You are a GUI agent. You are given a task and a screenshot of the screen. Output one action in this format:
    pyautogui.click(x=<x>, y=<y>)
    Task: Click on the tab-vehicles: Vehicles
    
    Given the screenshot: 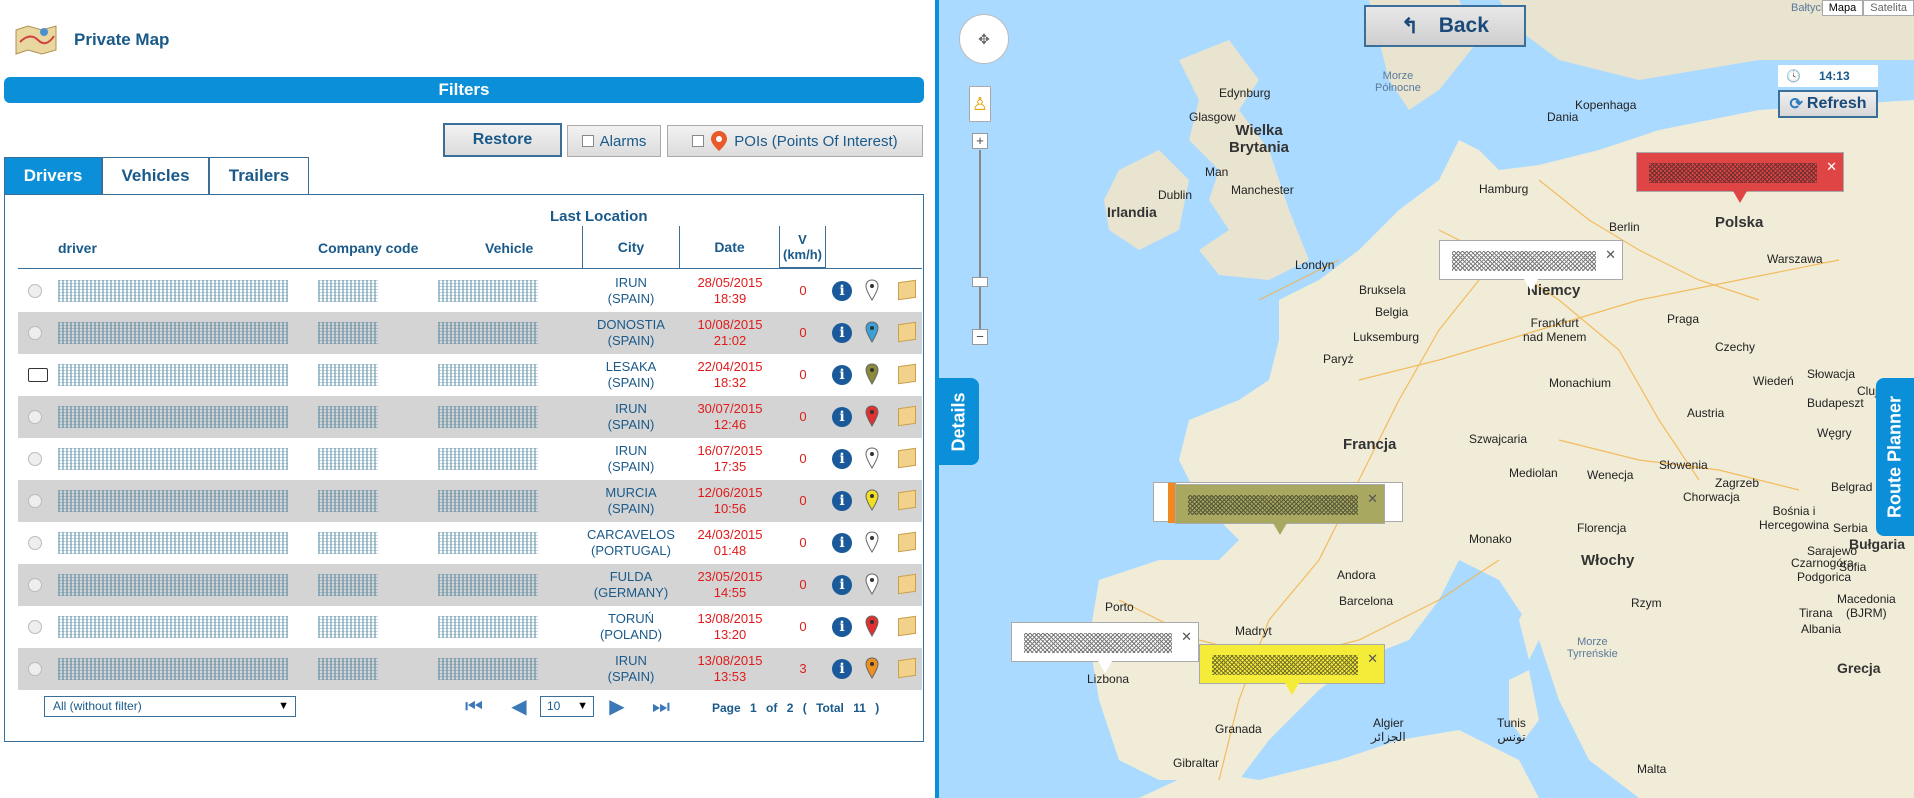 What is the action you would take?
    pyautogui.click(x=155, y=175)
    